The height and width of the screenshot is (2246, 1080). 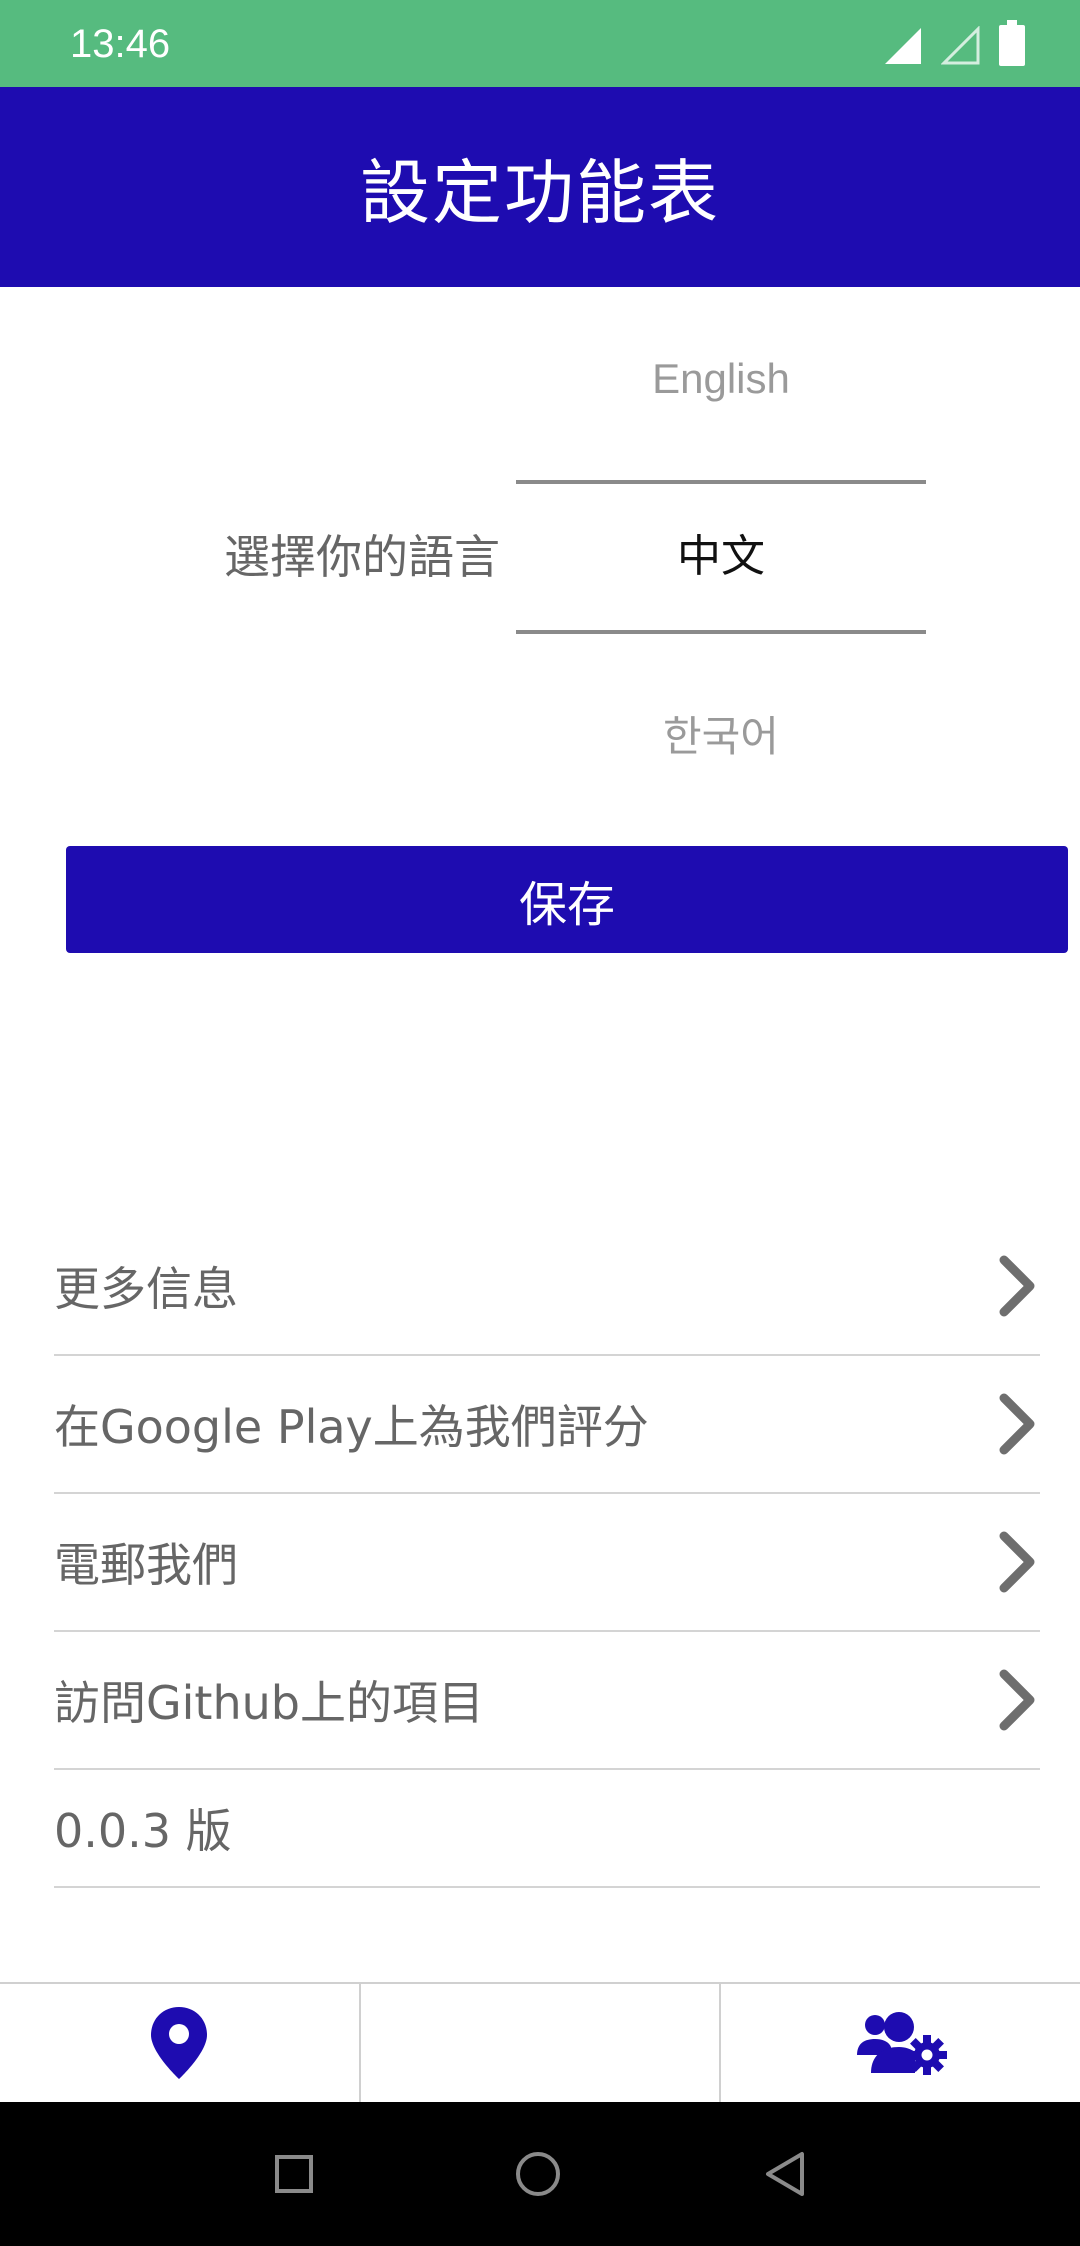 I want to click on bottom-nav, so click(x=540, y=2042).